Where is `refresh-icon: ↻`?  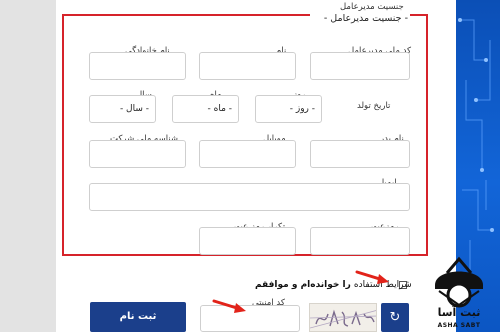
refresh-icon: ↻ is located at coordinates (395, 317).